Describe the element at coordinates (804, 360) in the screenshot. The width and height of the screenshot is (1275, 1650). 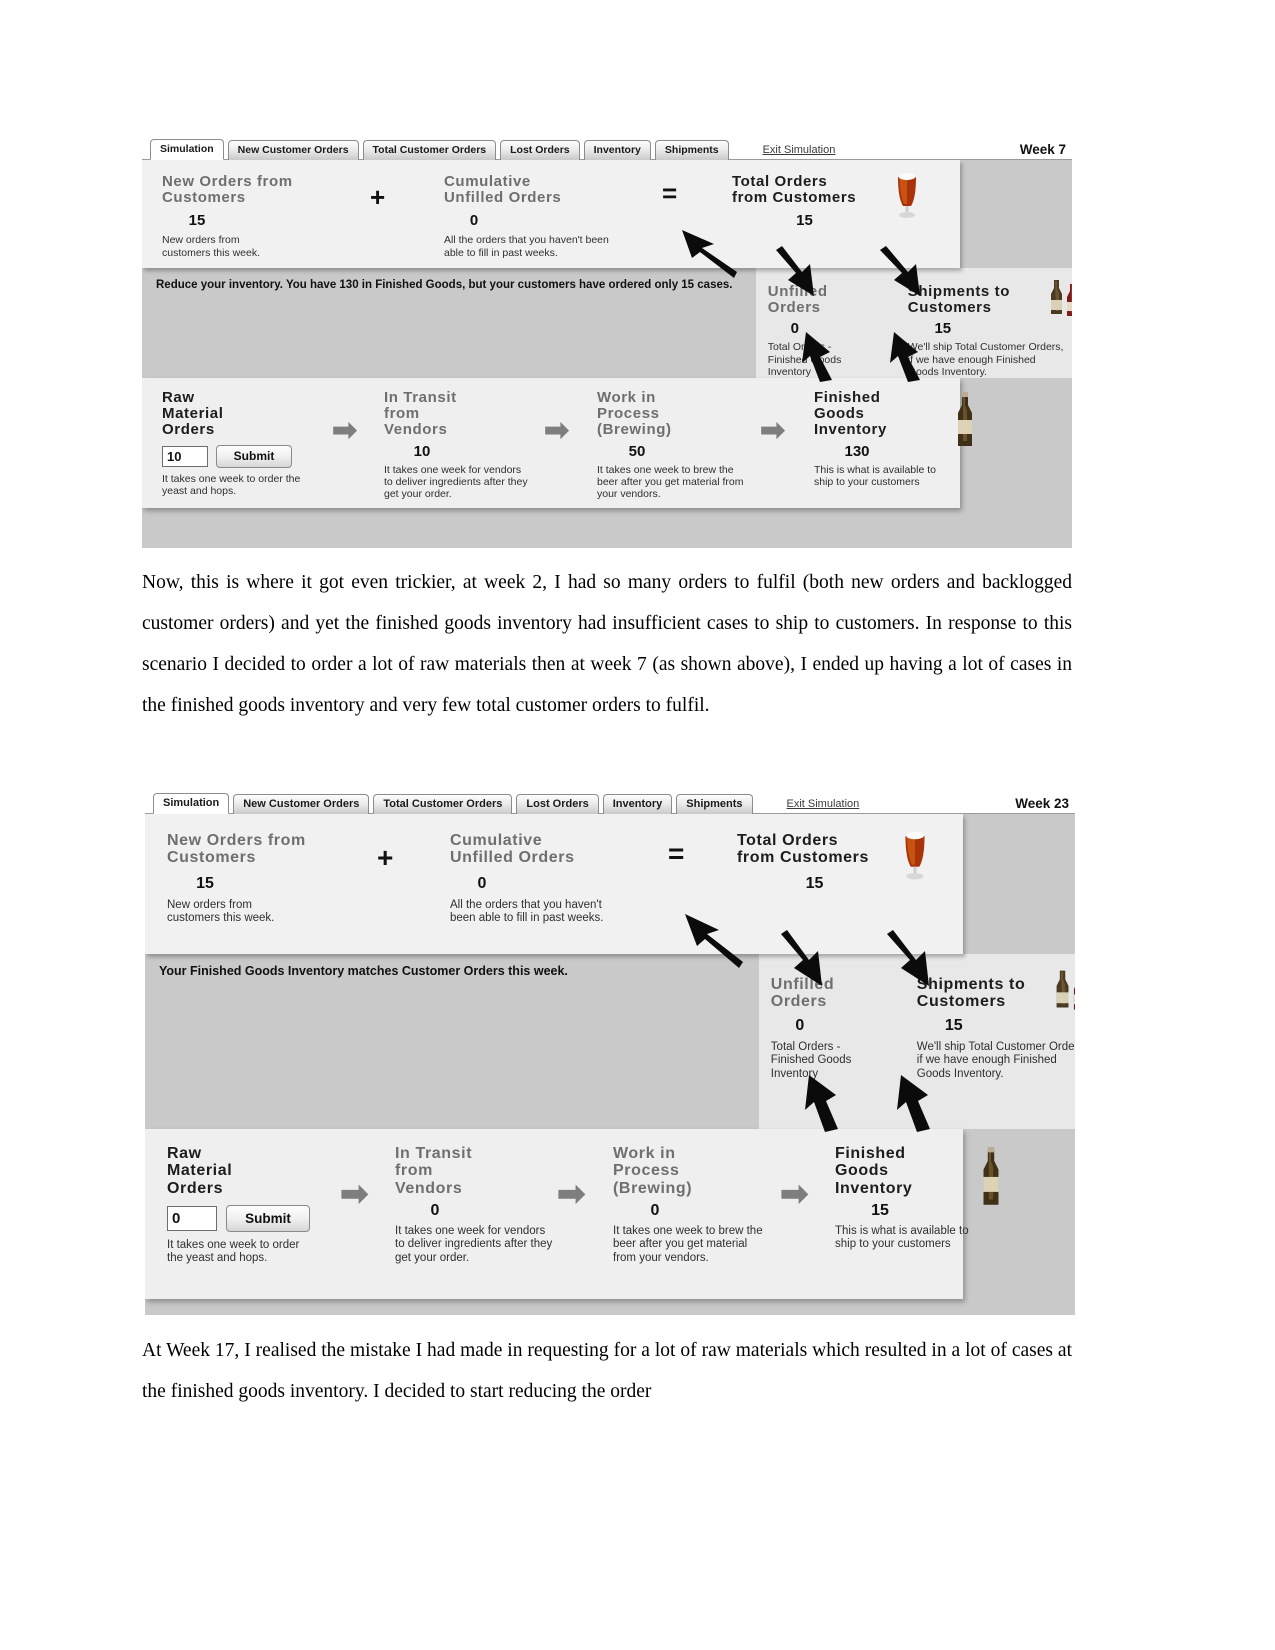
I see `unfilled-desc: Total Orders - Finished Goods Inventory` at that location.